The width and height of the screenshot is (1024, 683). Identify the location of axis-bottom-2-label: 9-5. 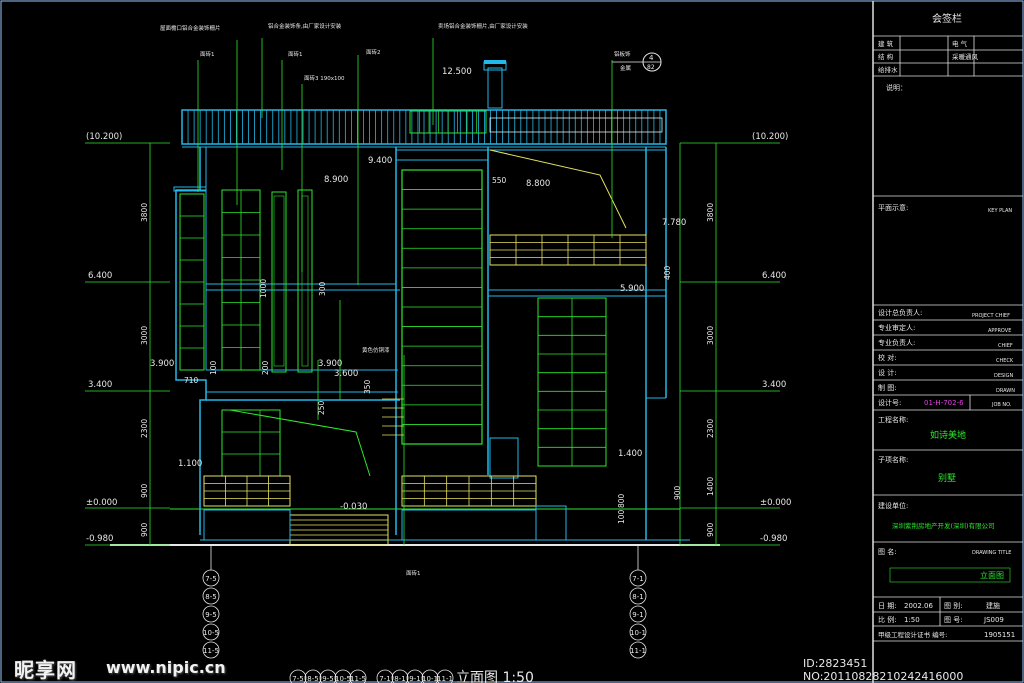
(327, 679).